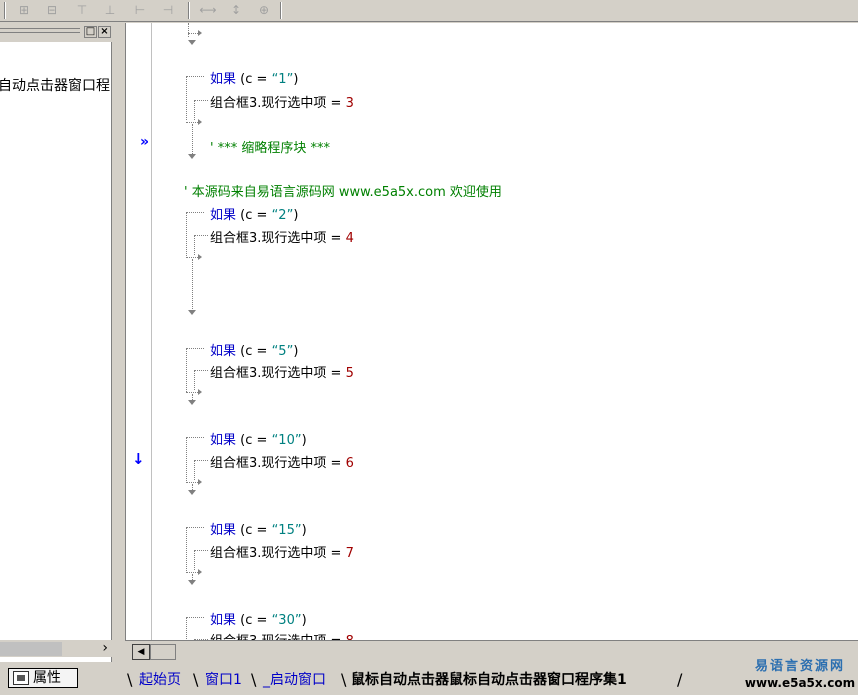 This screenshot has height=695, width=858. Describe the element at coordinates (140, 10) in the screenshot. I see `distribute-h-icon: ⊢` at that location.